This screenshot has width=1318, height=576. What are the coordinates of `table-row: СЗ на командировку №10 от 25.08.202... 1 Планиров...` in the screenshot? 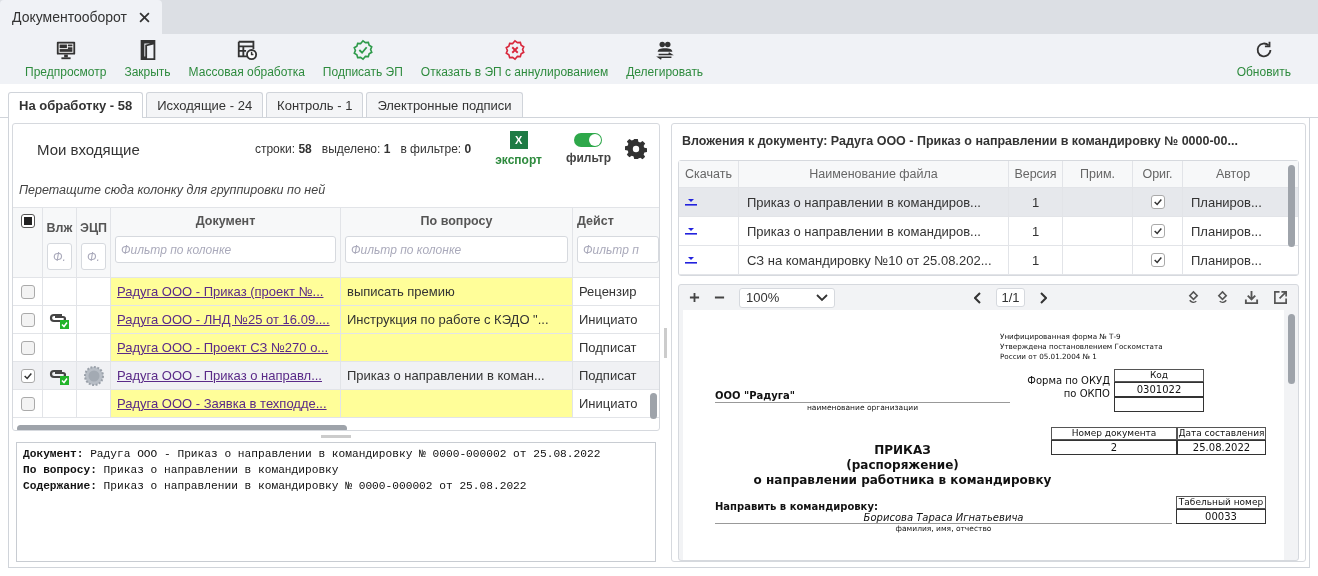 It's located at (988, 260).